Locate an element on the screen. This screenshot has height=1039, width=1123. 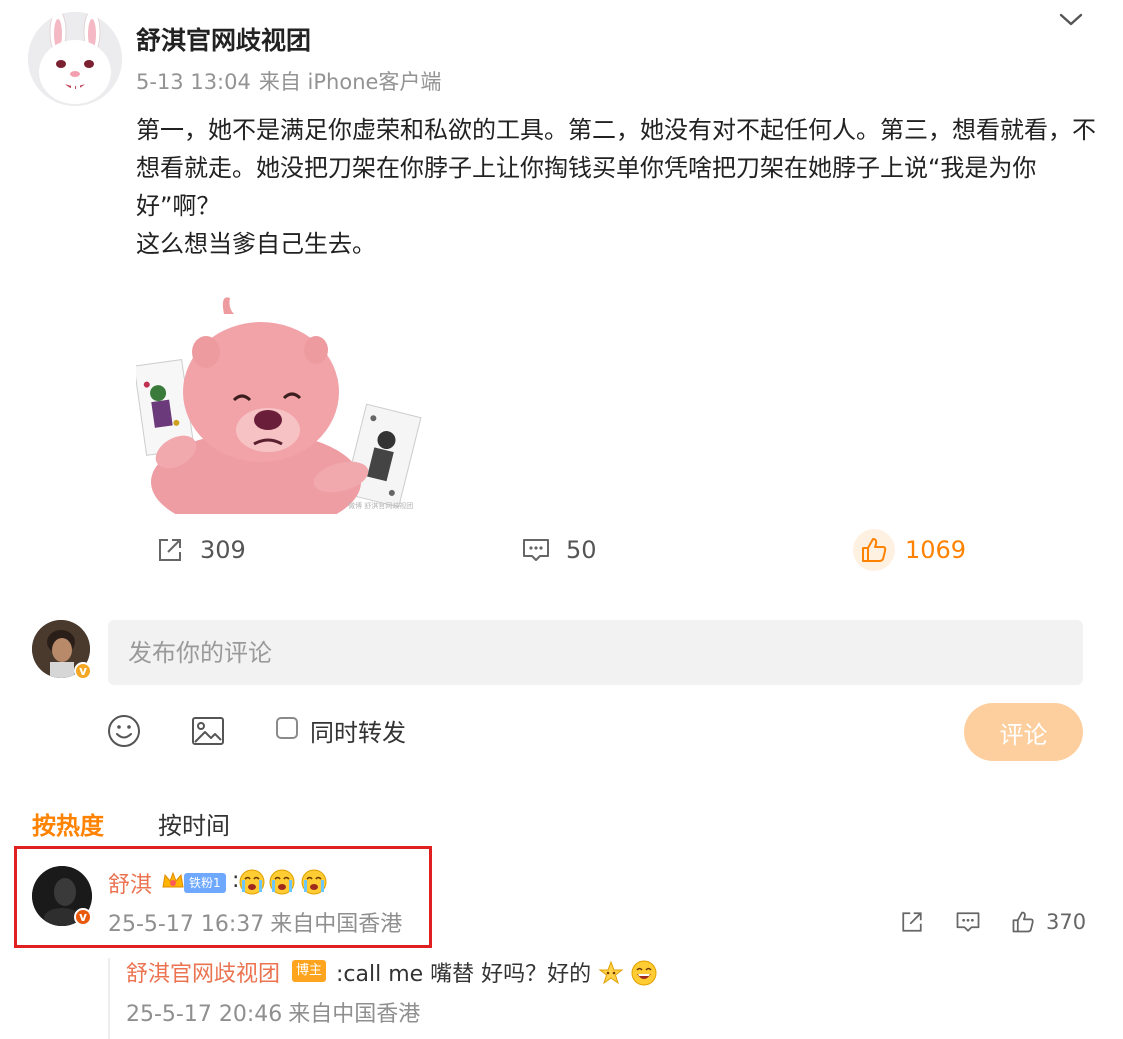
reply-author-name: 舒淇官网歧视团 is located at coordinates (203, 972).